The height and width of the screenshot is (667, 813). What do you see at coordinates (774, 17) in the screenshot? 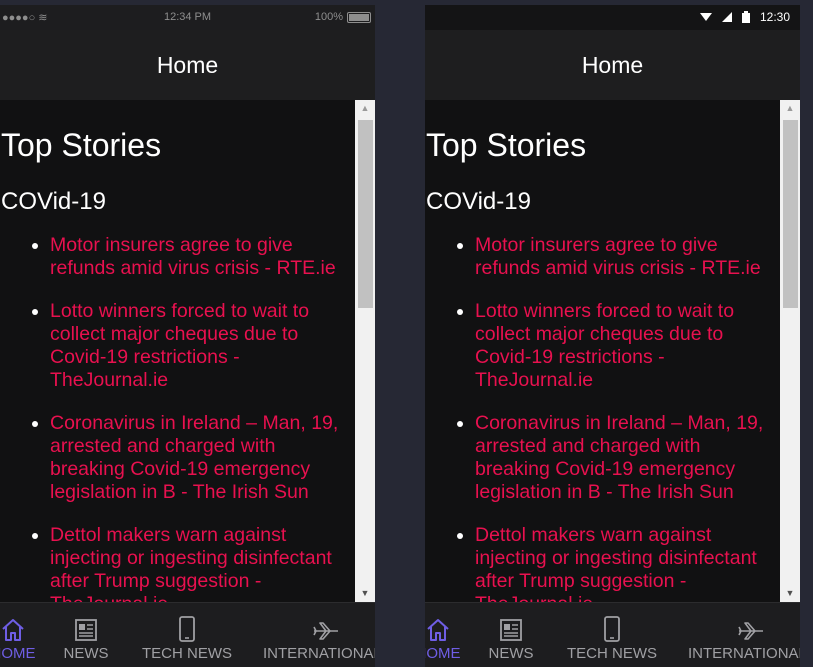
I see `status-time: 12:30` at bounding box center [774, 17].